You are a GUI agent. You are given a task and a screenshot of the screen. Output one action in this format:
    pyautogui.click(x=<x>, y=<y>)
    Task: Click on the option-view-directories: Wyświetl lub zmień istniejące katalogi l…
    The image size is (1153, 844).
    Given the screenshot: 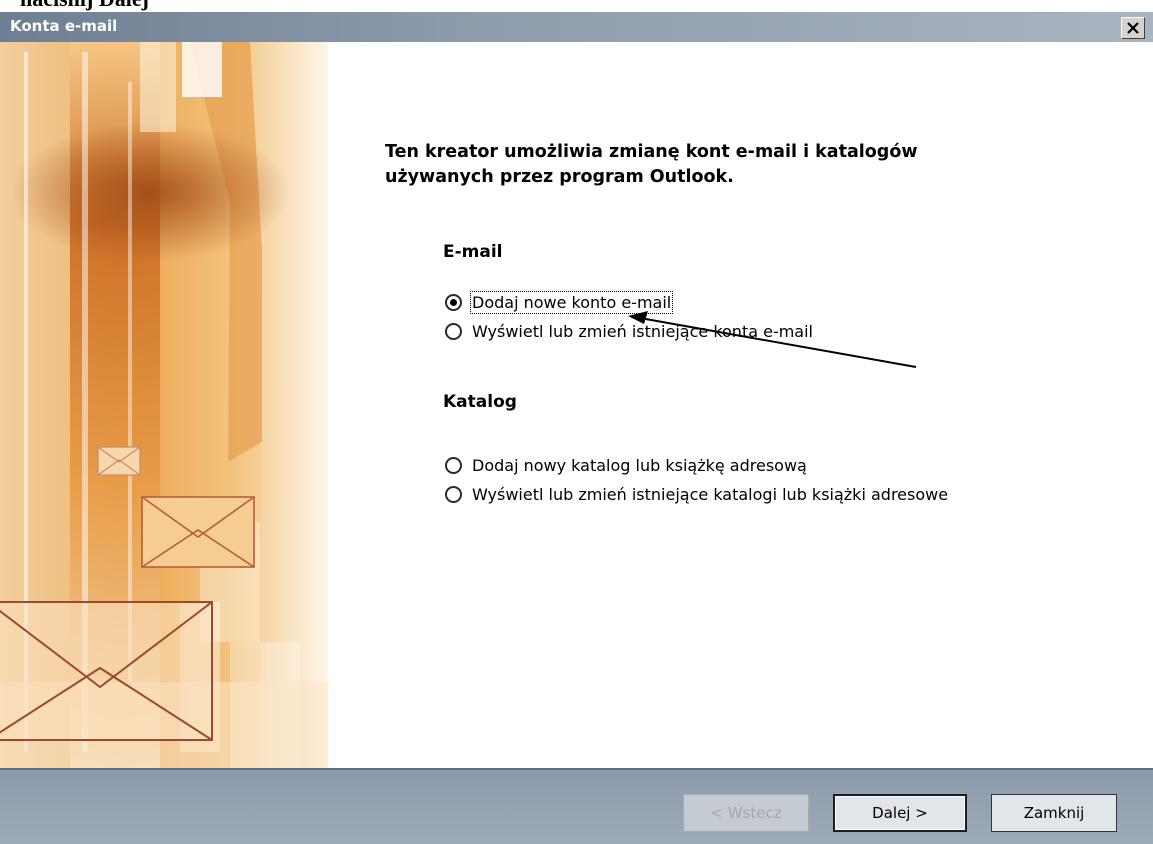 What is the action you would take?
    pyautogui.click(x=696, y=494)
    